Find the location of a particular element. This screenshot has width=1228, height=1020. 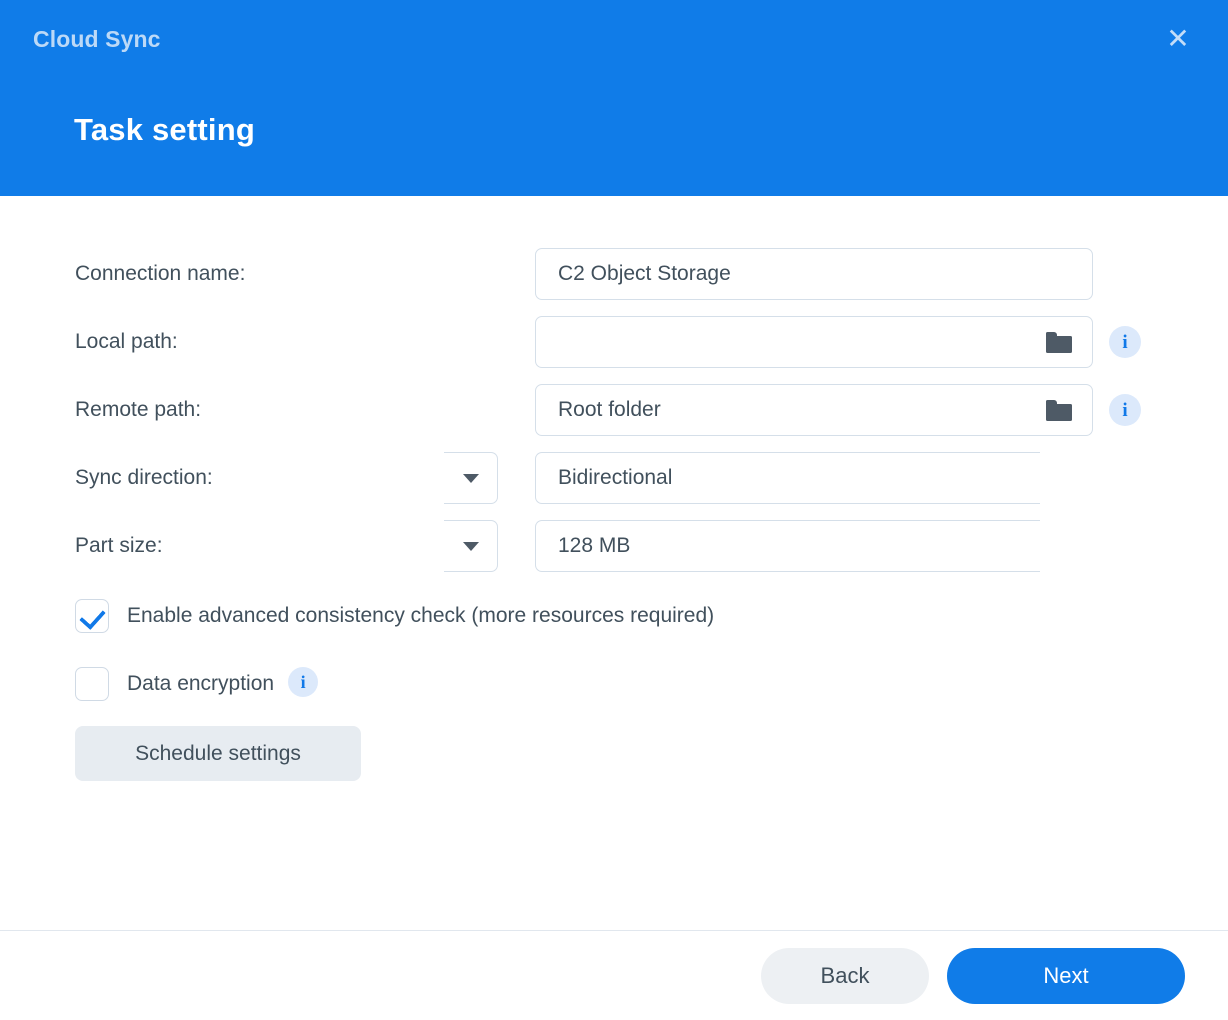

page-title: Task setting is located at coordinates (164, 129).